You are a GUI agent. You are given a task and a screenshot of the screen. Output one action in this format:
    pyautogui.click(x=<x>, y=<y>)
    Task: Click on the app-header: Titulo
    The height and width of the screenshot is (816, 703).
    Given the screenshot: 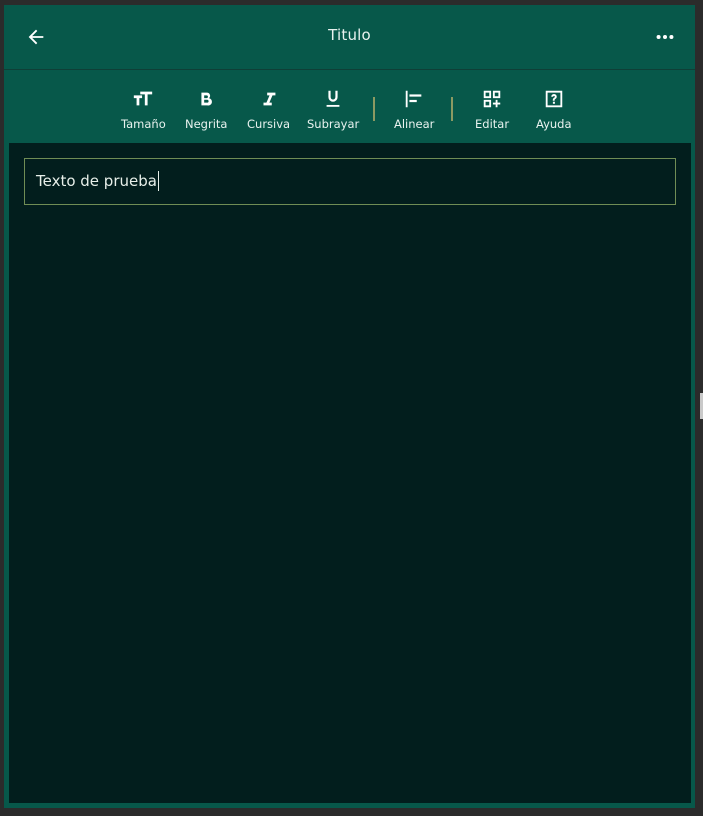 What is the action you would take?
    pyautogui.click(x=349, y=37)
    